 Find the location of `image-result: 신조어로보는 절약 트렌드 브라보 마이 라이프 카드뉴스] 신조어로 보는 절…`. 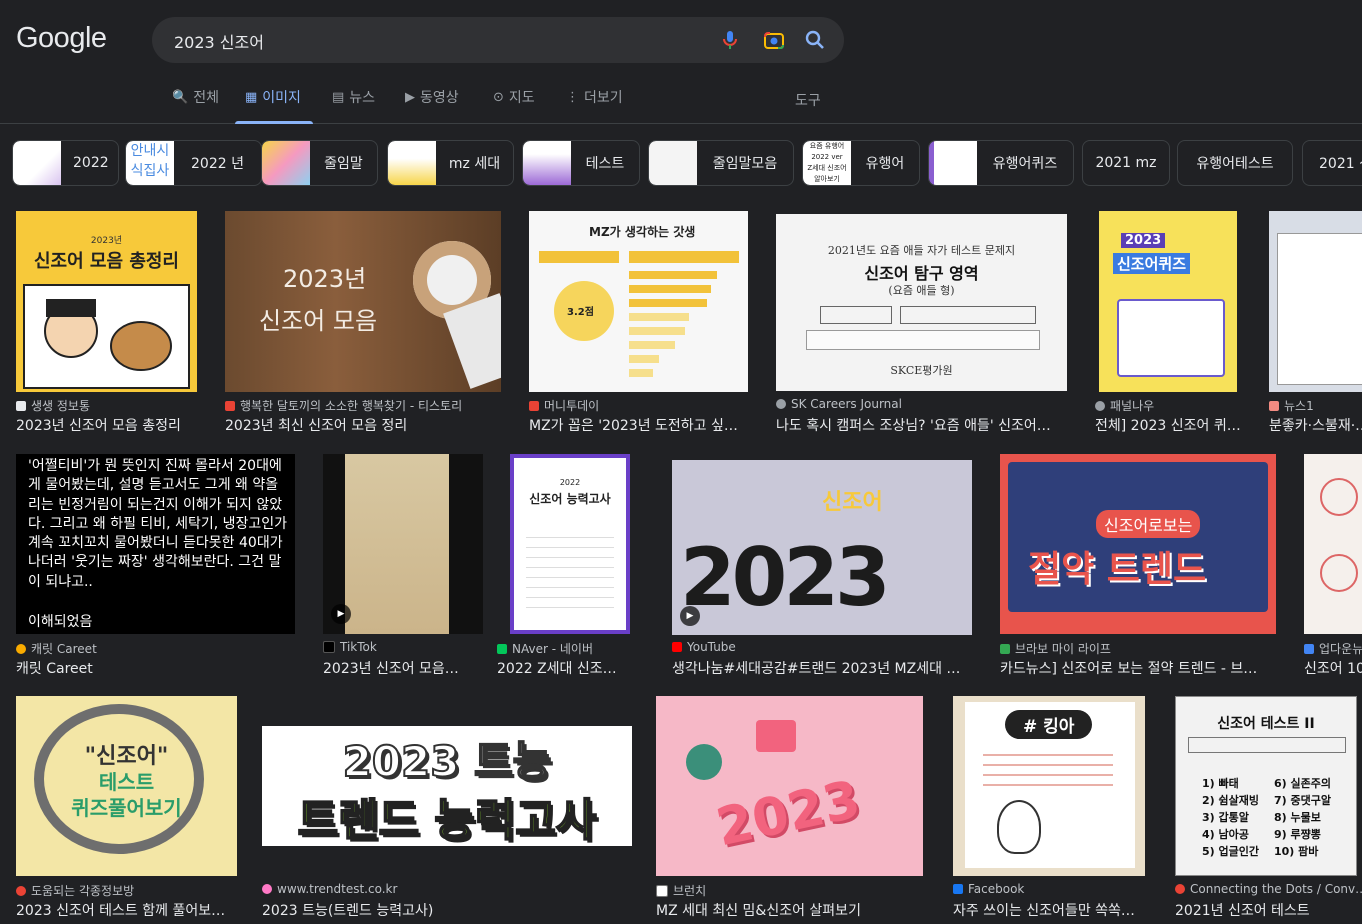

image-result: 신조어로보는 절약 트렌드 브라보 마이 라이프 카드뉴스] 신조어로 보는 절… is located at coordinates (1142, 566).